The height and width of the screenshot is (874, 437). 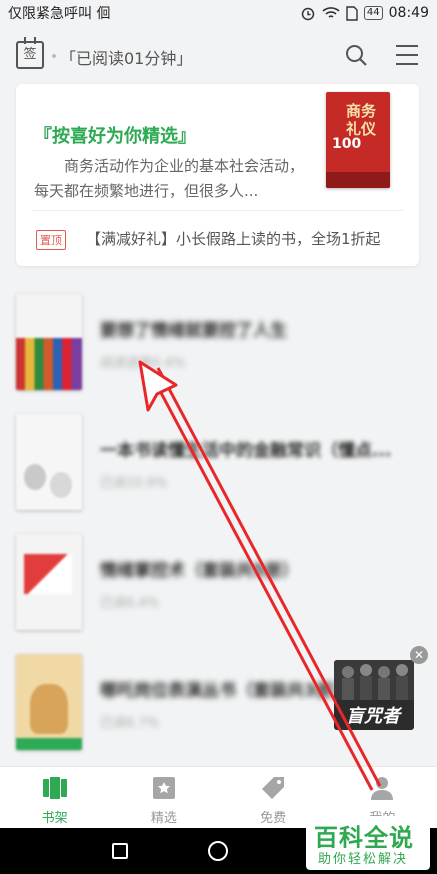 I want to click on close-icon: ✕, so click(x=419, y=655).